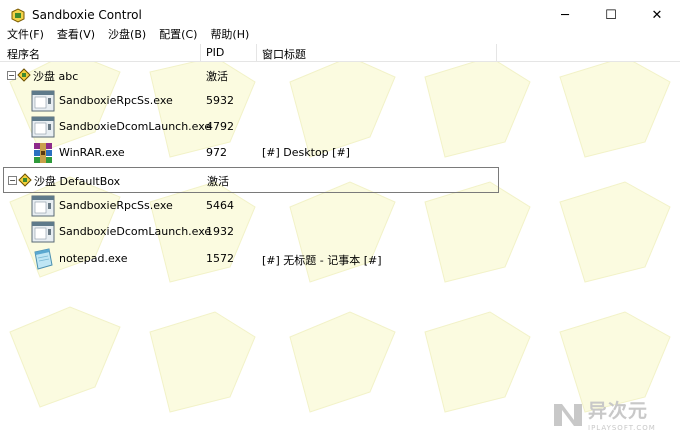 The height and width of the screenshot is (446, 680). Describe the element at coordinates (18, 15) in the screenshot. I see `sandboxie-app-icon` at that location.